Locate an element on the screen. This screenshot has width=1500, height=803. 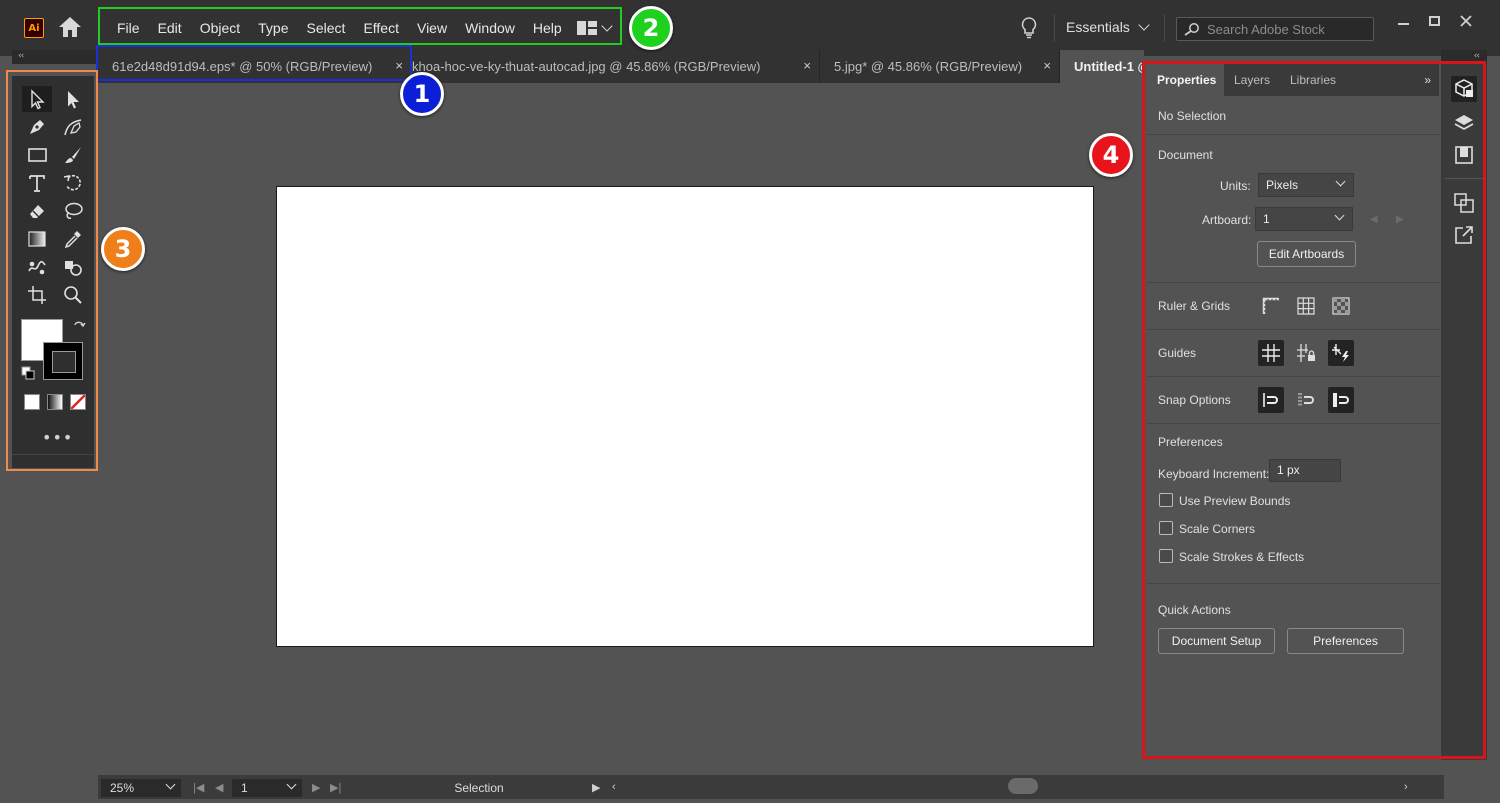
tab-libraries: Libraries is located at coordinates (1313, 80).